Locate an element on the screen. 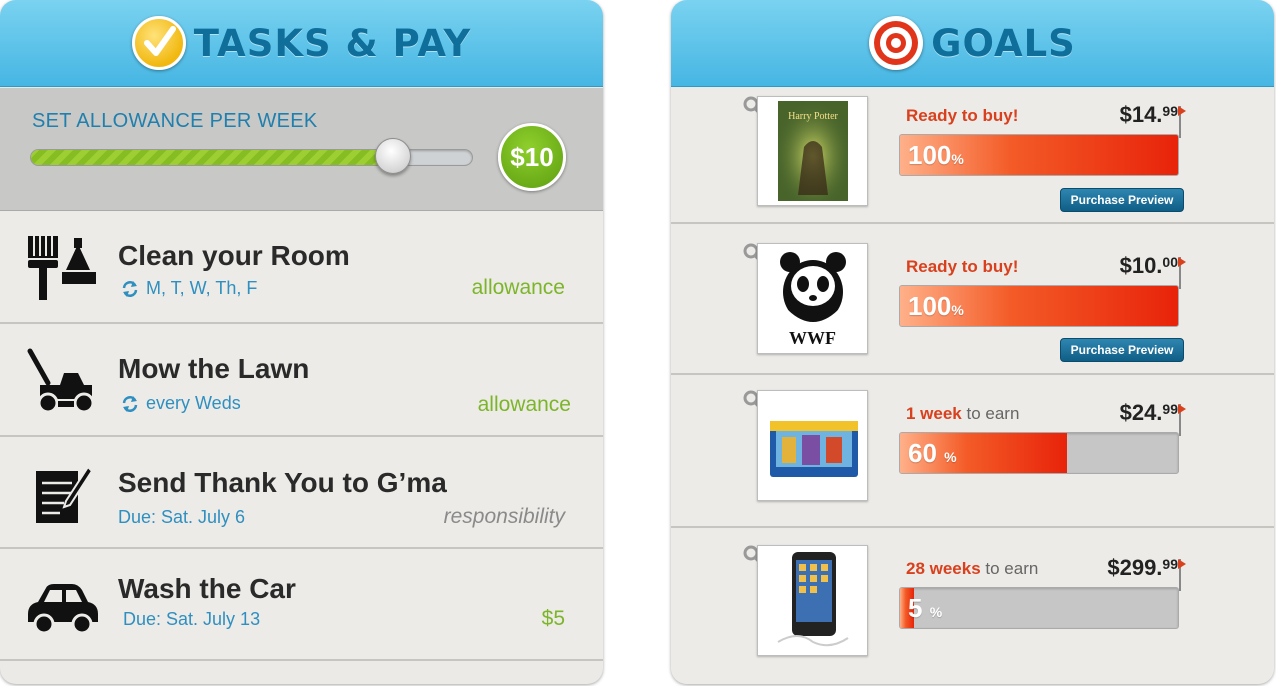 Image resolution: width=1276 pixels, height=686 pixels. task-schedule: Due: Sat. July 6 is located at coordinates (181, 517).